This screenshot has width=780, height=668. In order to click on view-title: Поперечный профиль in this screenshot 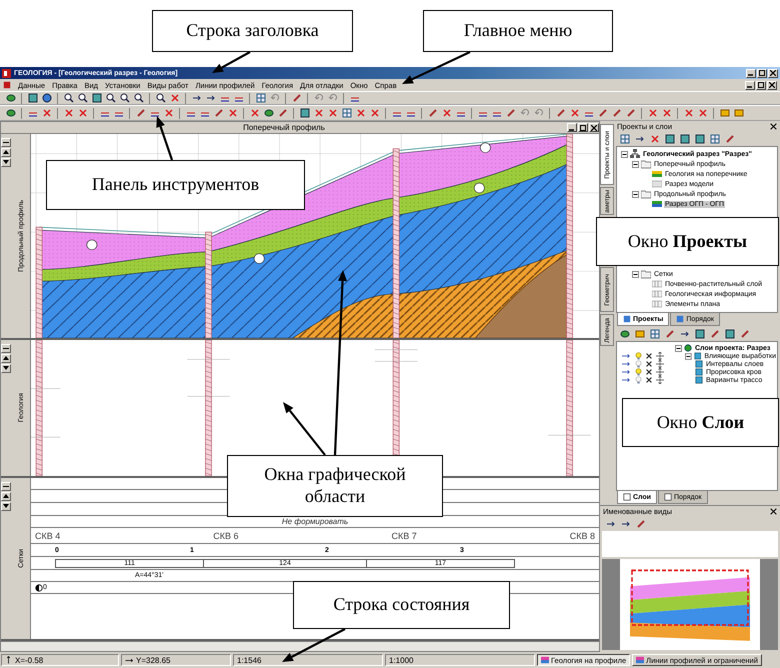, I will do `click(284, 127)`.